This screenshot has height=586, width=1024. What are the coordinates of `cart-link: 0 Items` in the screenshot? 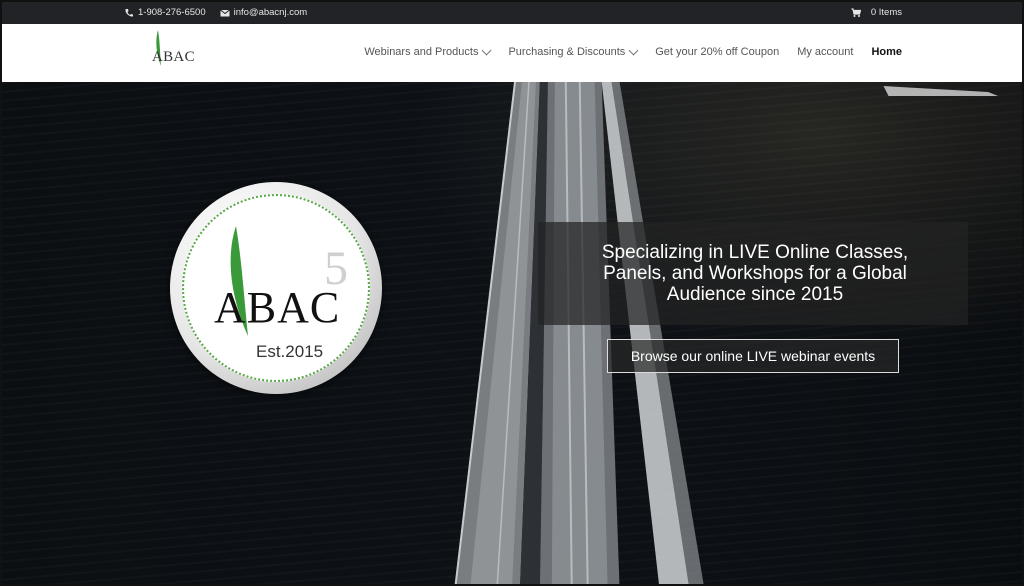 It's located at (876, 12).